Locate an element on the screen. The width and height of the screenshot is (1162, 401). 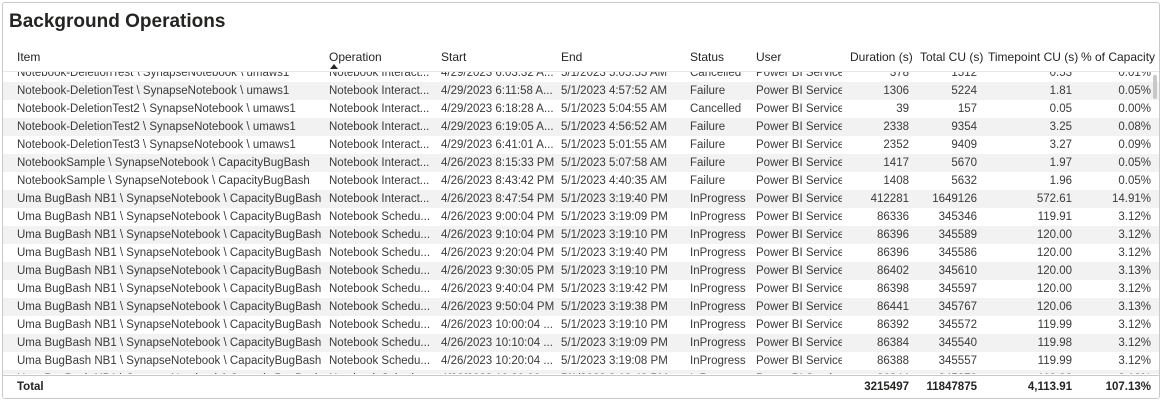
cell-timepoint-cu: 0.05 is located at coordinates (1060, 109).